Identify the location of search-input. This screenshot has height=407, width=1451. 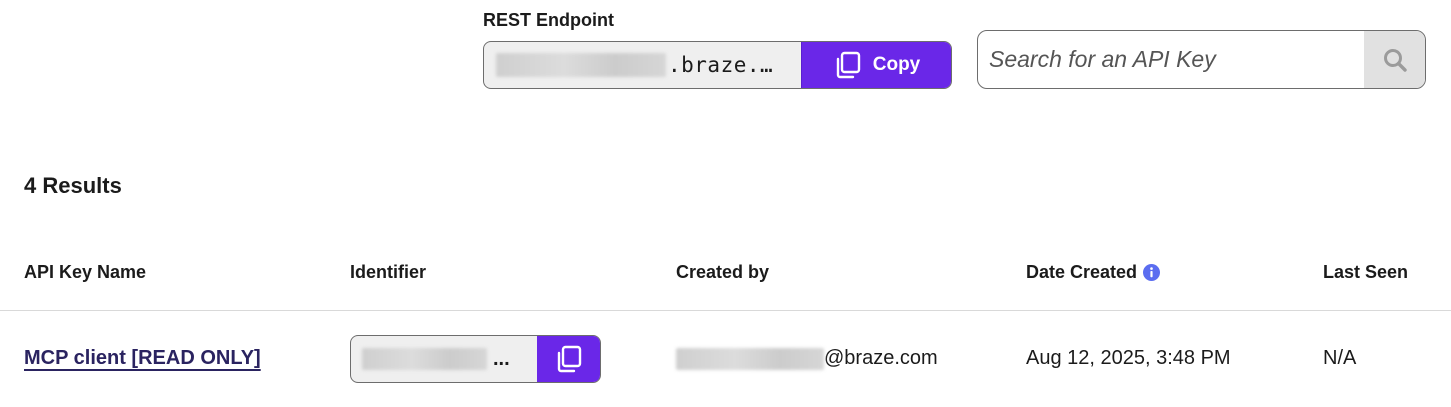
(1171, 59).